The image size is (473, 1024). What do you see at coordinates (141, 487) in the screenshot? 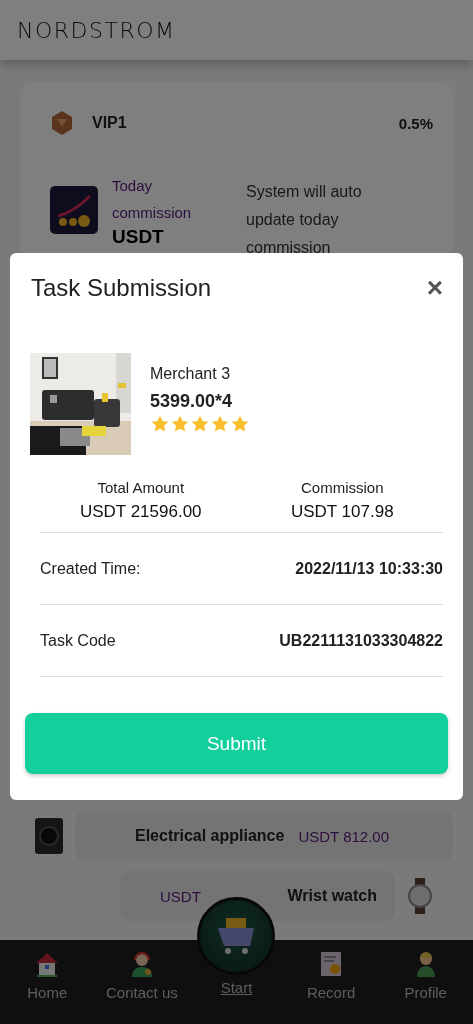
I see `total-label: Total Amount` at bounding box center [141, 487].